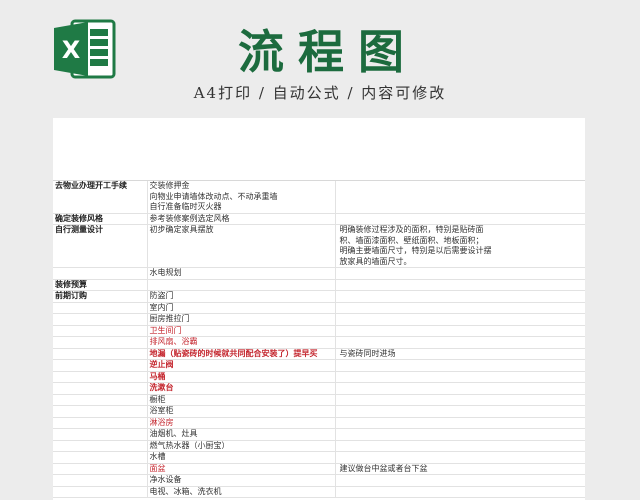 The width and height of the screenshot is (640, 500). I want to click on cell-task: 净水设备, so click(241, 480).